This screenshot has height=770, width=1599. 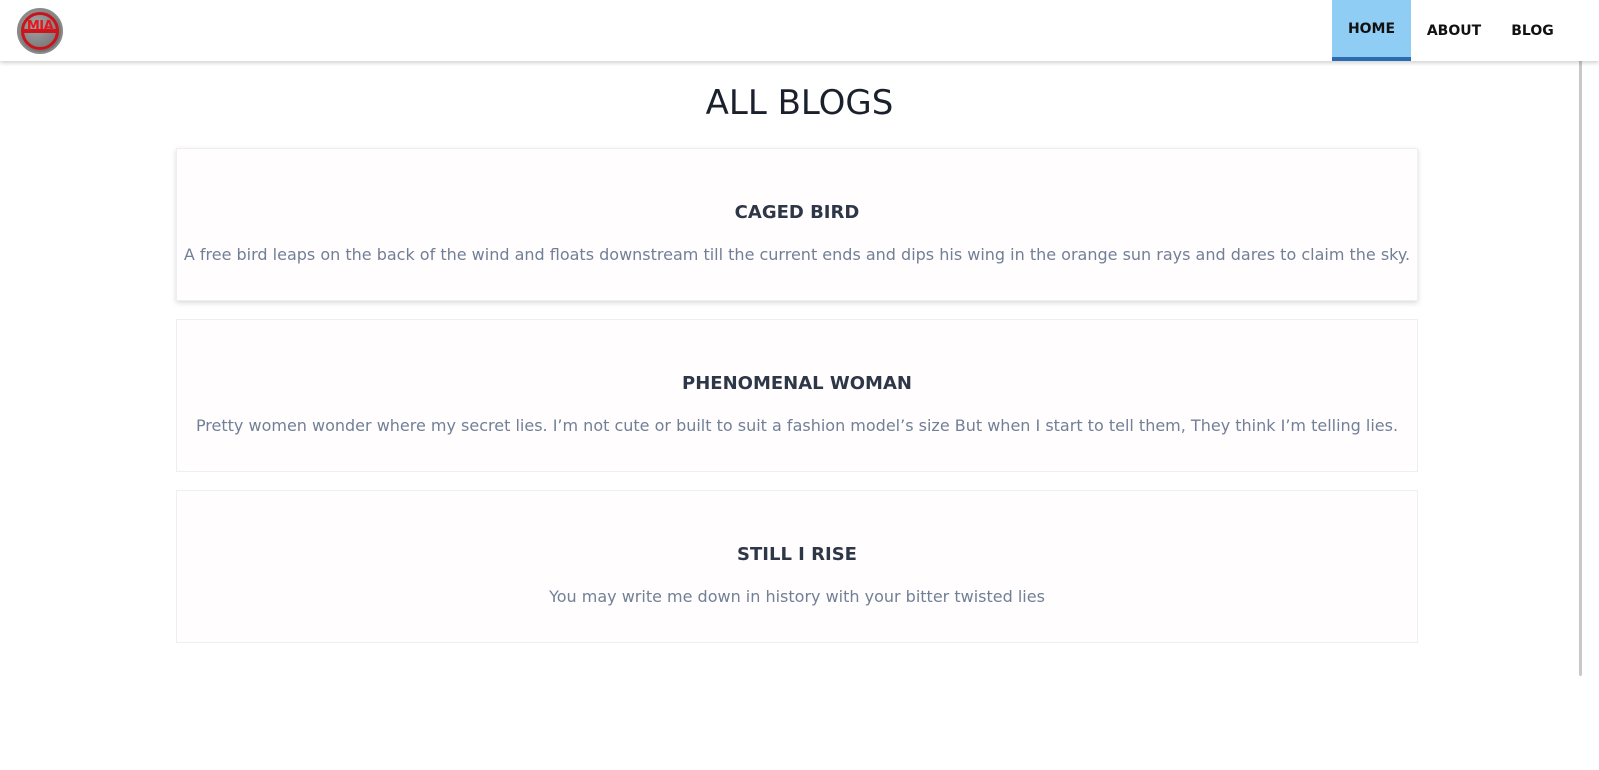 I want to click on page-title: ALL BLOGS, so click(x=799, y=103).